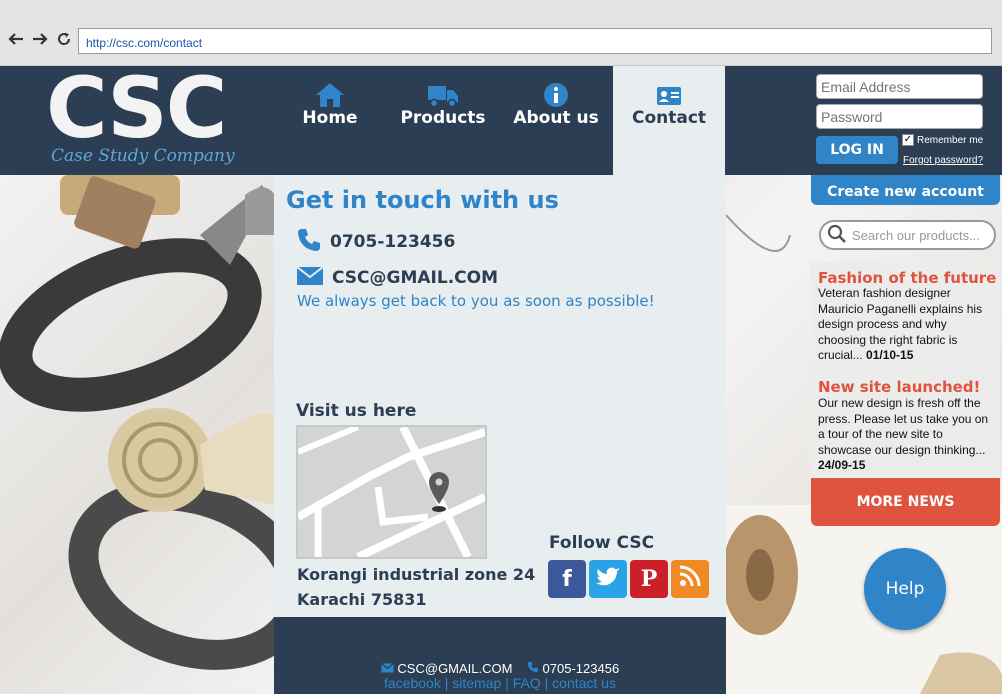 This screenshot has width=1002, height=694. What do you see at coordinates (330, 96) in the screenshot?
I see `home-icon` at bounding box center [330, 96].